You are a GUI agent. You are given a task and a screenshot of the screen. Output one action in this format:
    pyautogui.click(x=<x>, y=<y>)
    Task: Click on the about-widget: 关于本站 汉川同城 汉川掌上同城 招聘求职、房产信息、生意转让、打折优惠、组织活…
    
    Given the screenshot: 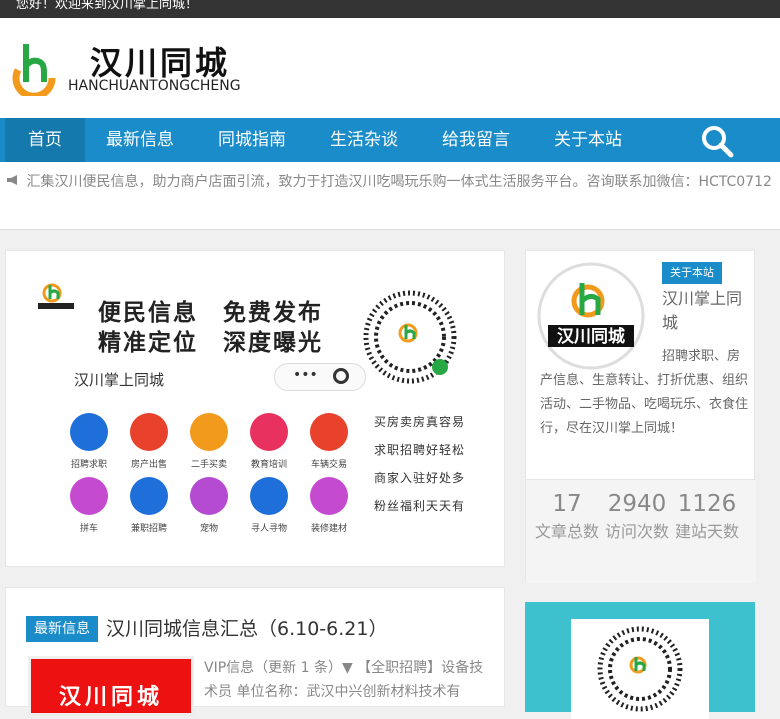 What is the action you would take?
    pyautogui.click(x=640, y=416)
    